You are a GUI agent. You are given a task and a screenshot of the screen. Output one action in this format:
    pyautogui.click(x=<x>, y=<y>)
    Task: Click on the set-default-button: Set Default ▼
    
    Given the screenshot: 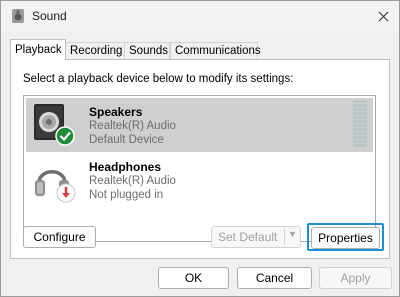 What is the action you would take?
    pyautogui.click(x=256, y=237)
    